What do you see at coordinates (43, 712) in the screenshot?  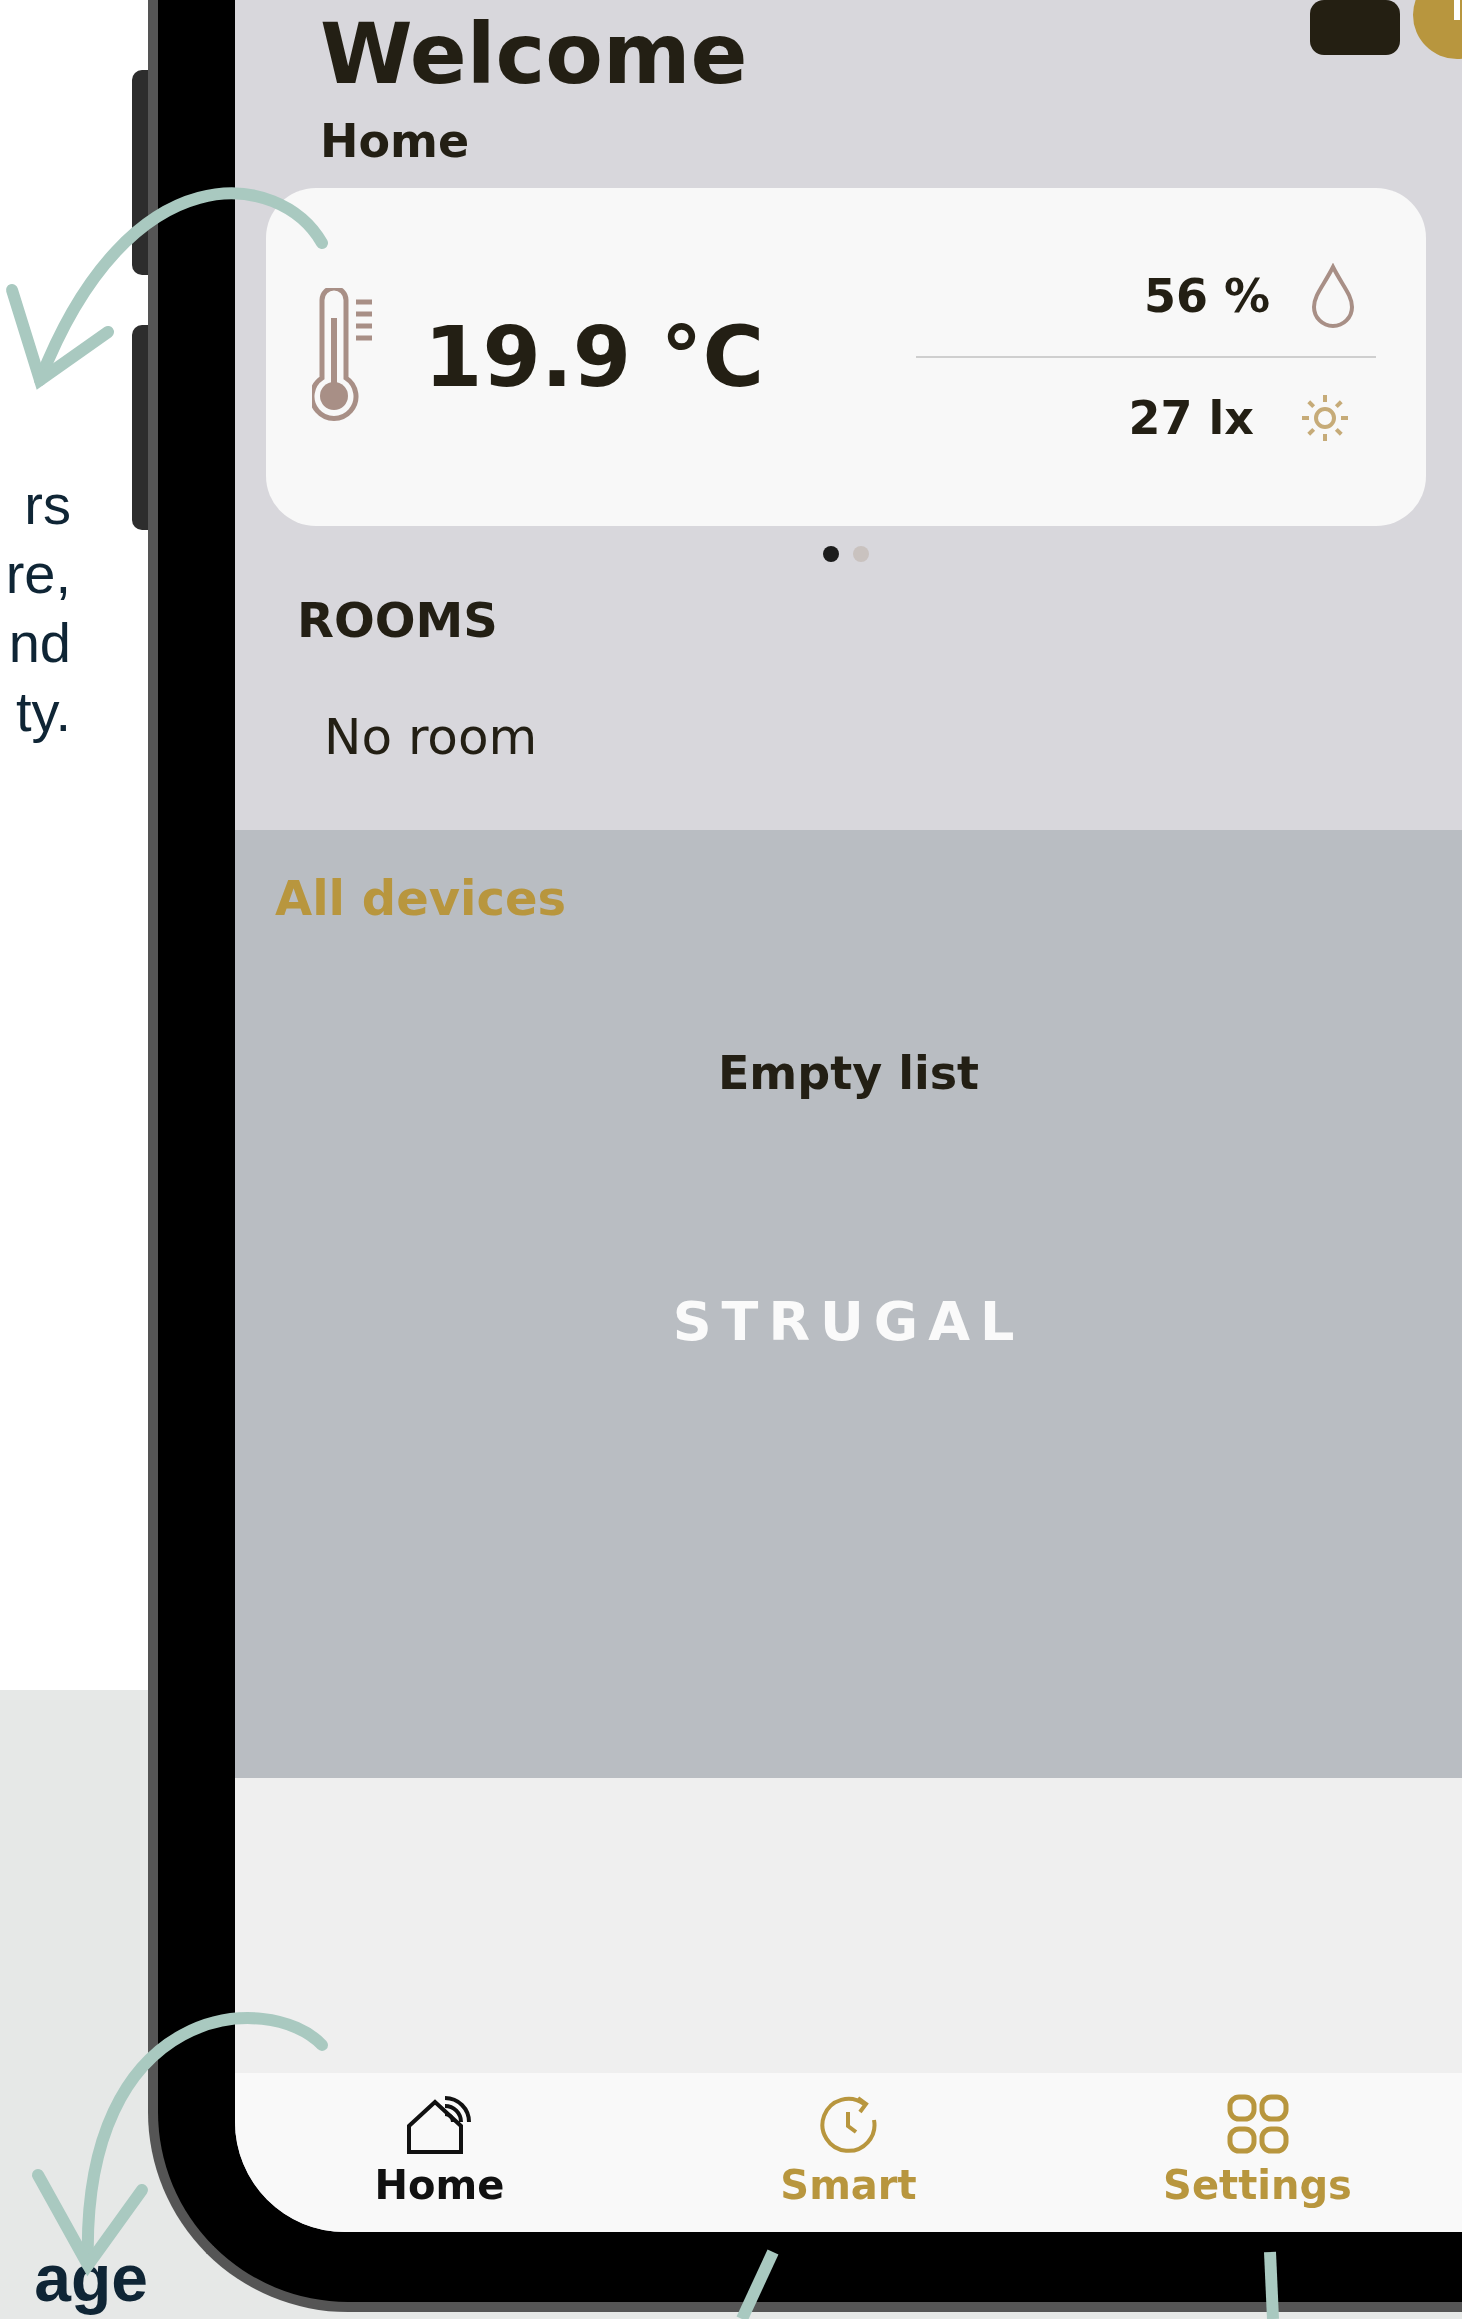 I see `caption-text: ty.` at bounding box center [43, 712].